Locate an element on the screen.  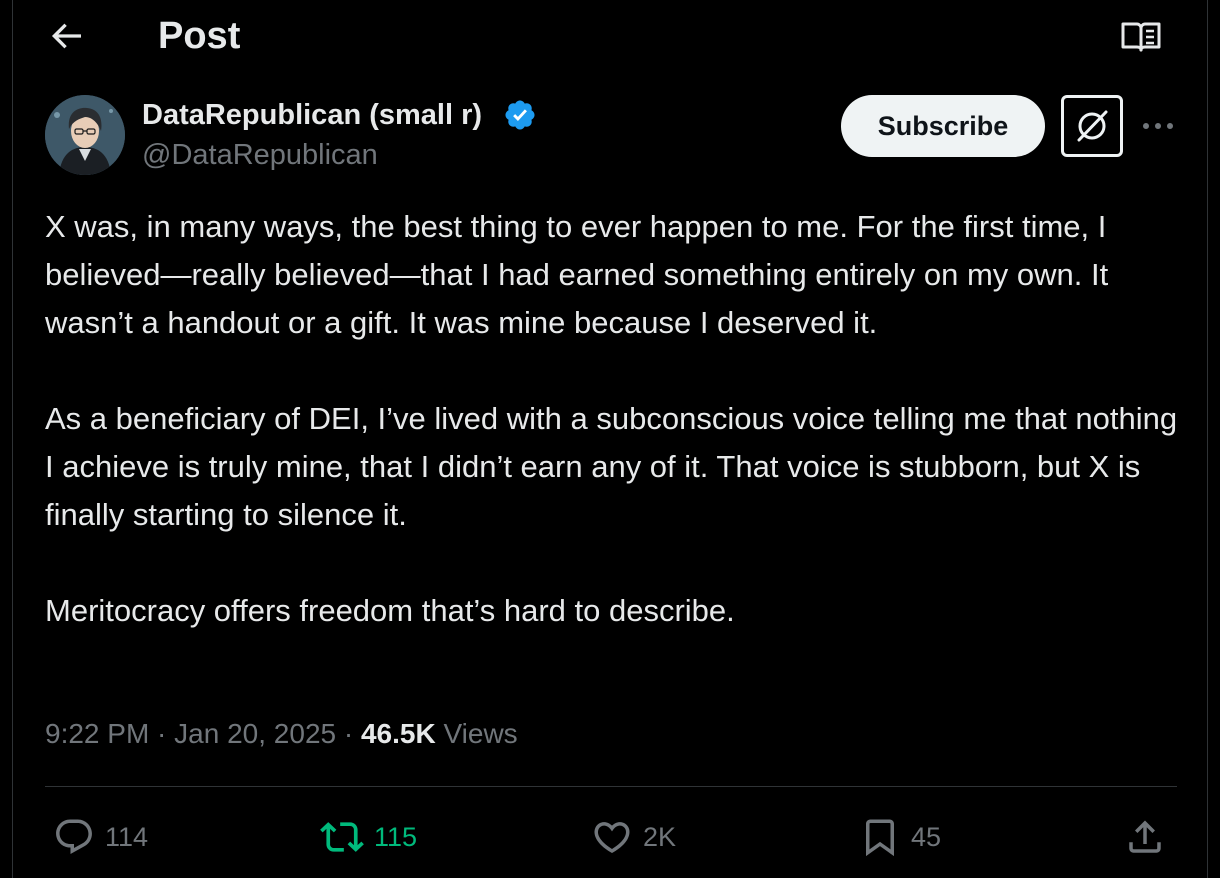
repost-icon is located at coordinates (342, 837).